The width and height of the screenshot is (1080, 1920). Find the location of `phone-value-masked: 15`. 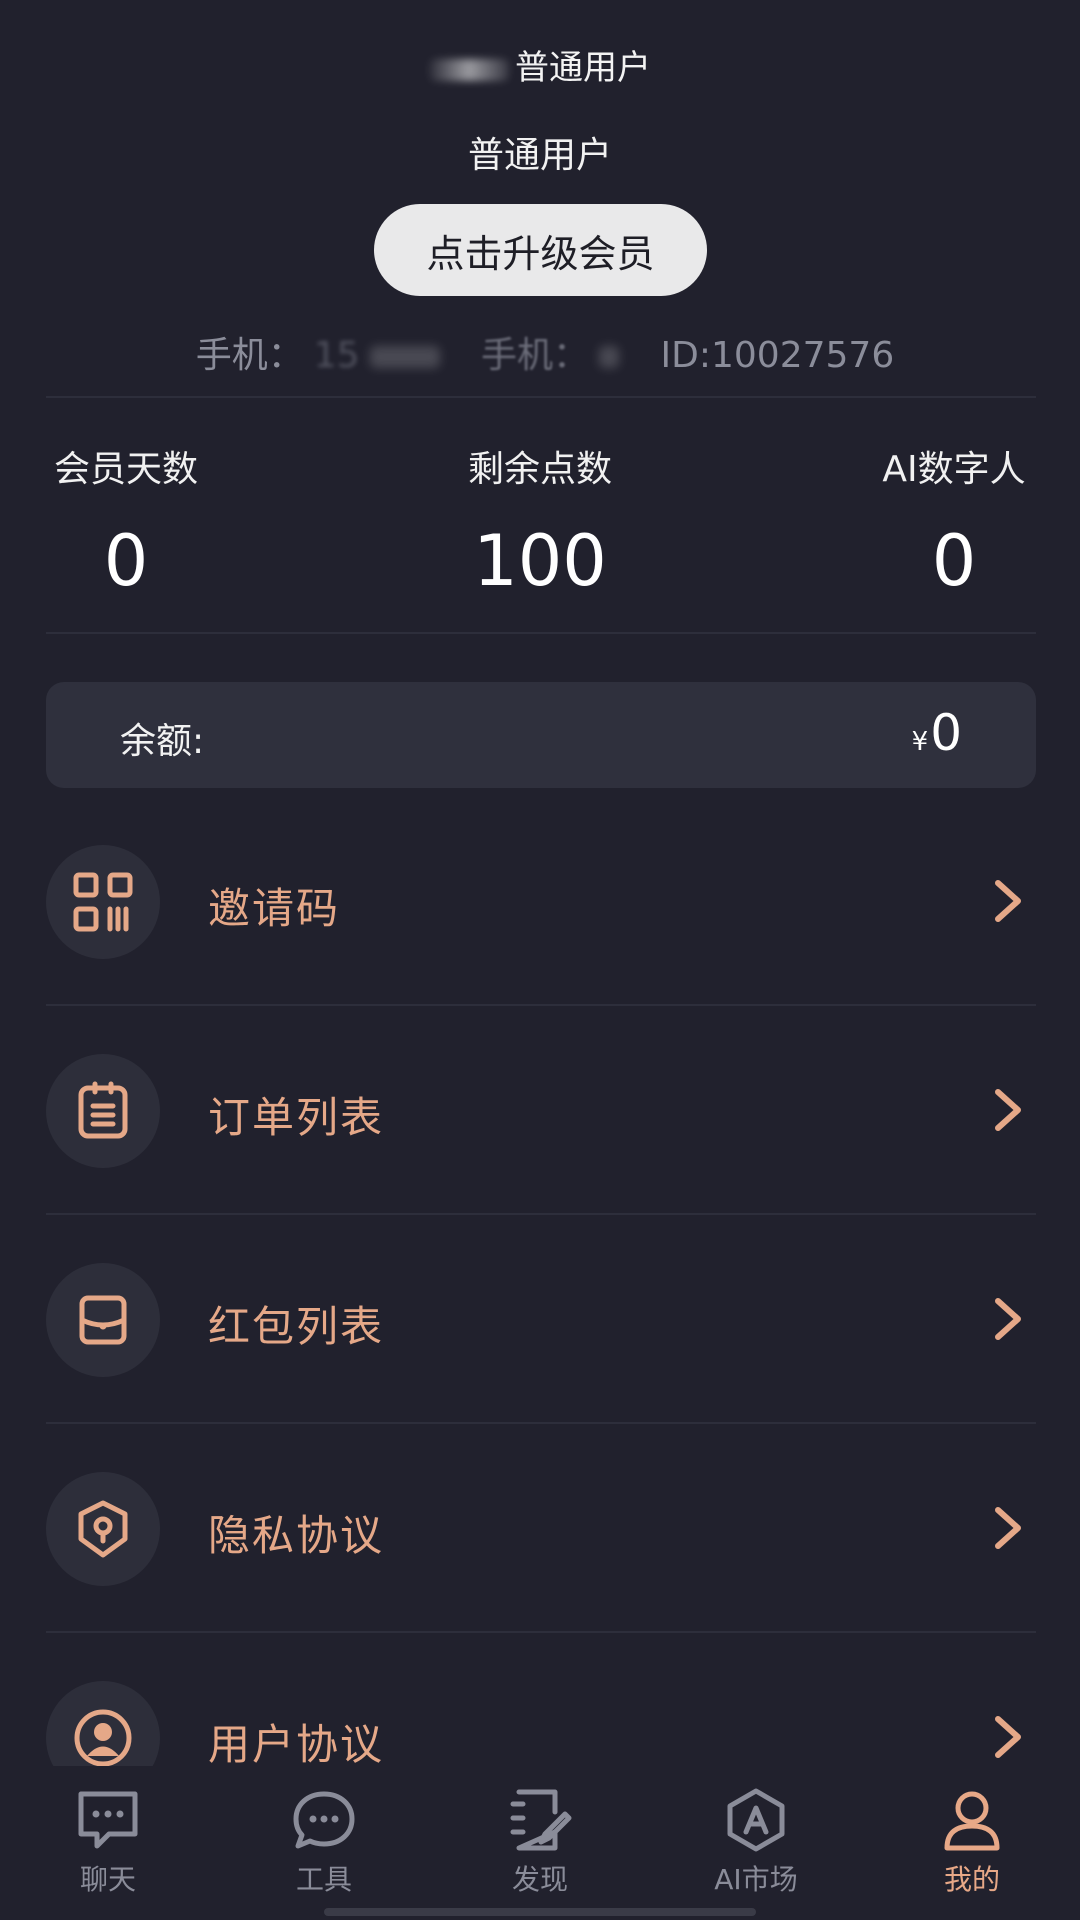

phone-value-masked: 15 is located at coordinates (336, 355).